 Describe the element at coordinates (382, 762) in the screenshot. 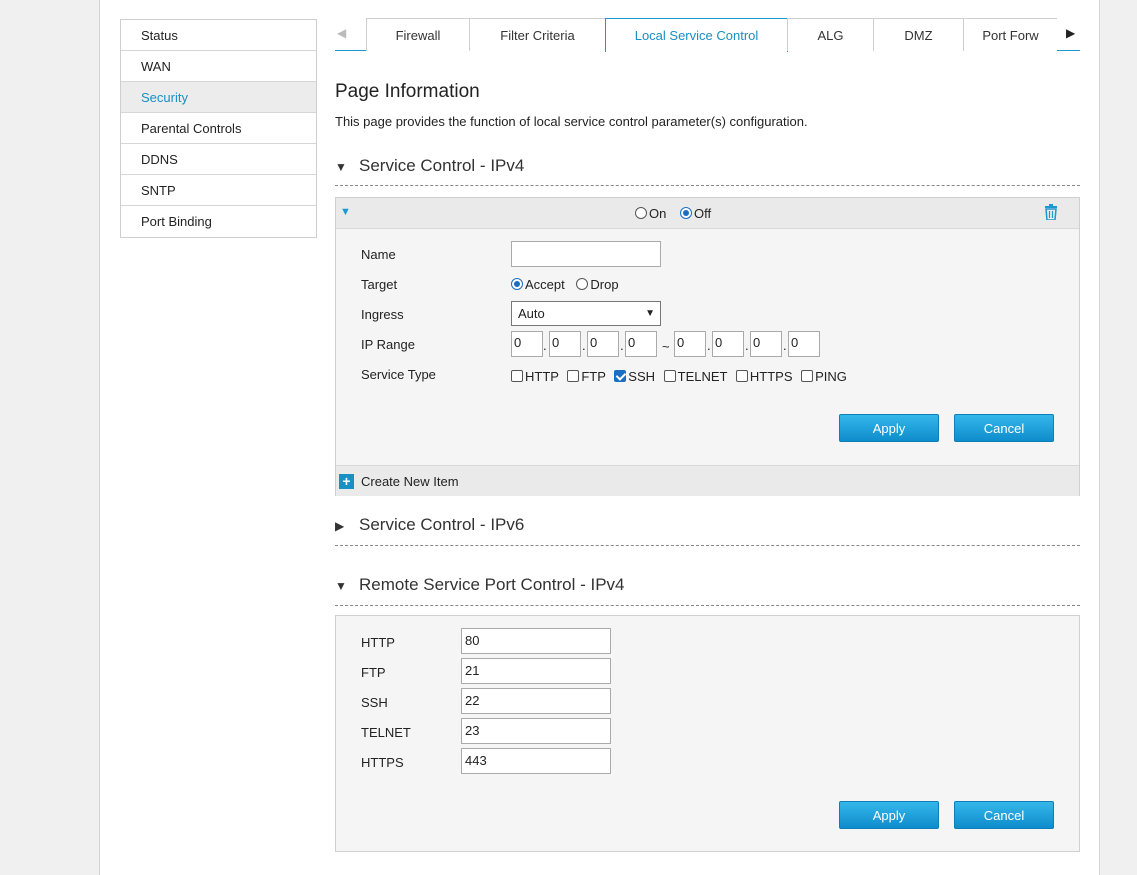

I see `port-label-https: HTTPS` at that location.